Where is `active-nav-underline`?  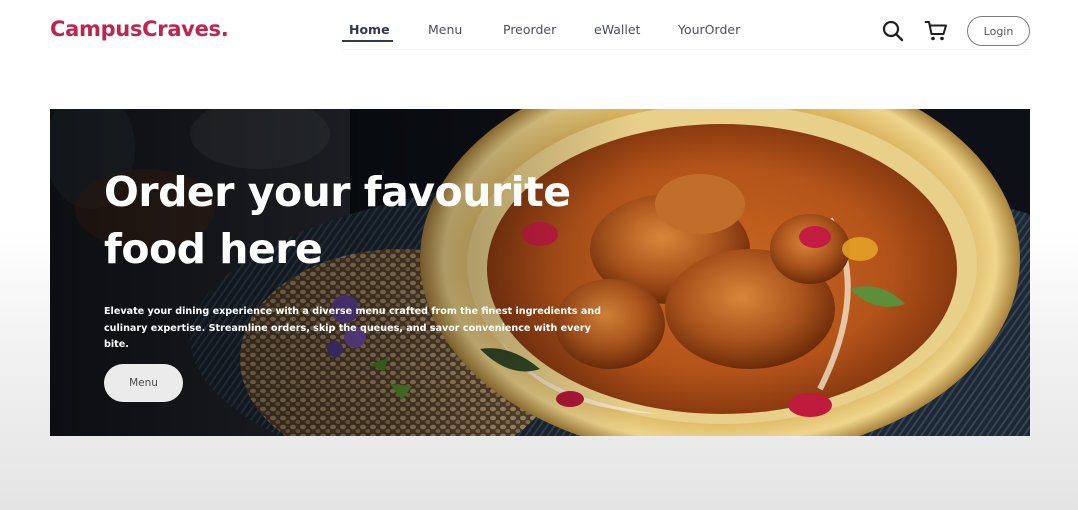
active-nav-underline is located at coordinates (367, 41).